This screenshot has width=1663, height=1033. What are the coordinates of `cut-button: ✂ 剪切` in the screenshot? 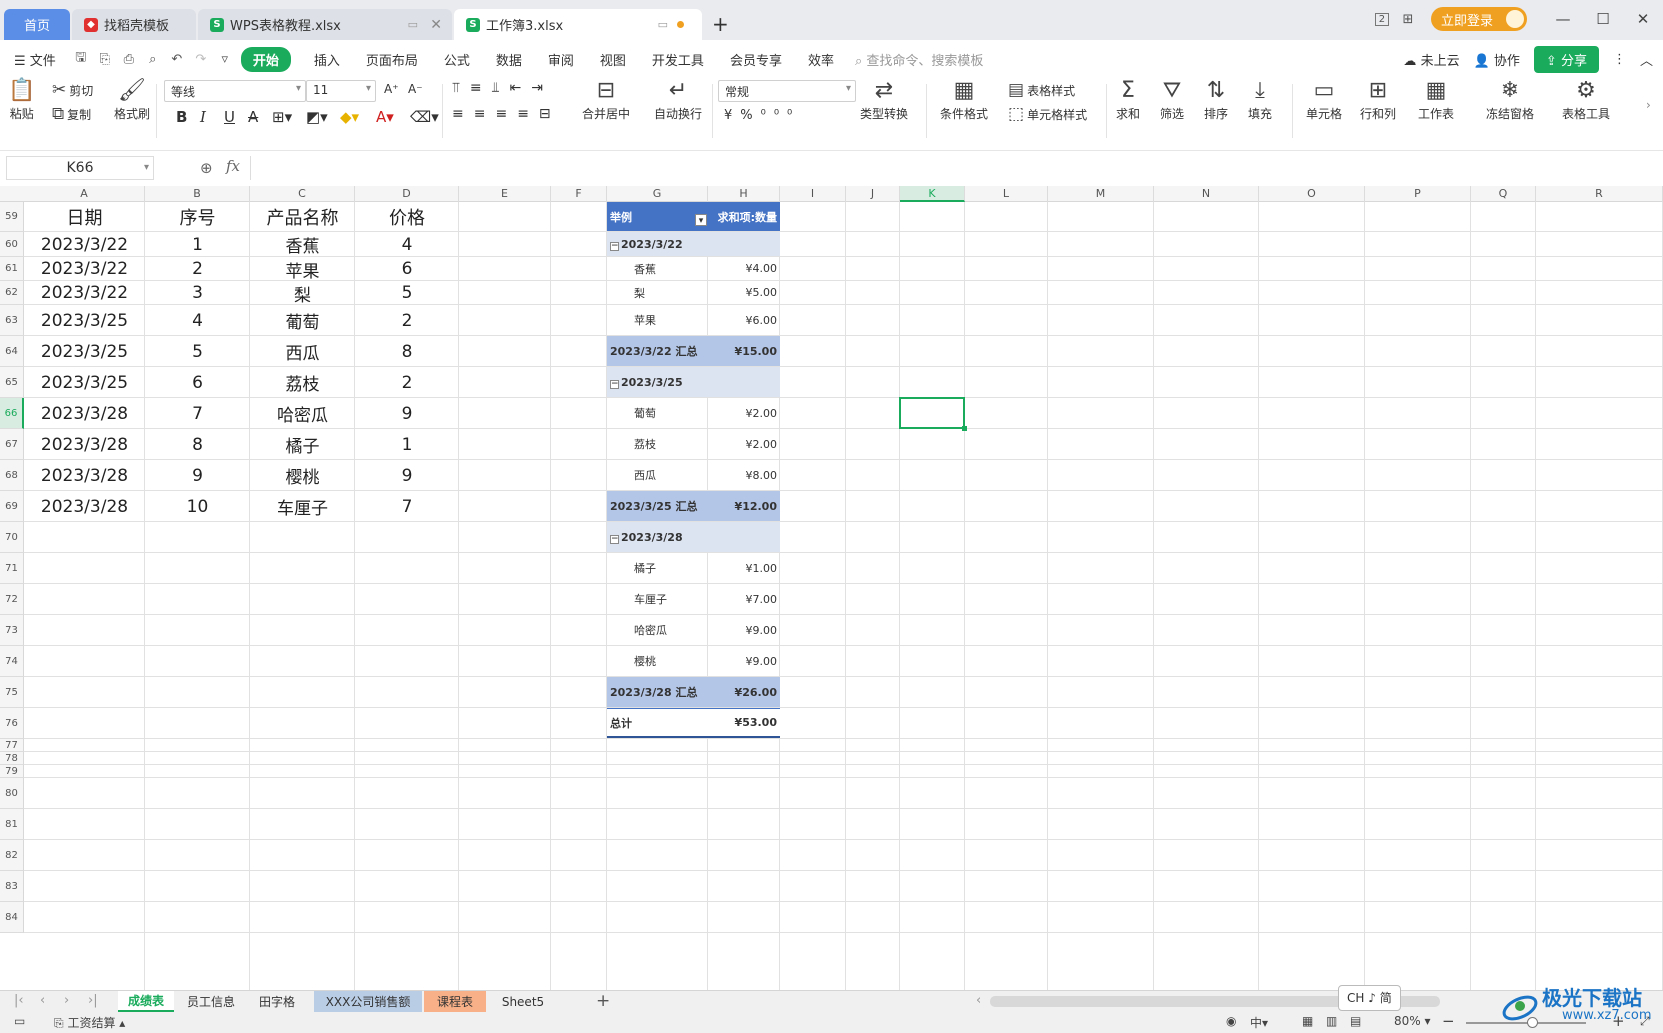 It's located at (72, 90).